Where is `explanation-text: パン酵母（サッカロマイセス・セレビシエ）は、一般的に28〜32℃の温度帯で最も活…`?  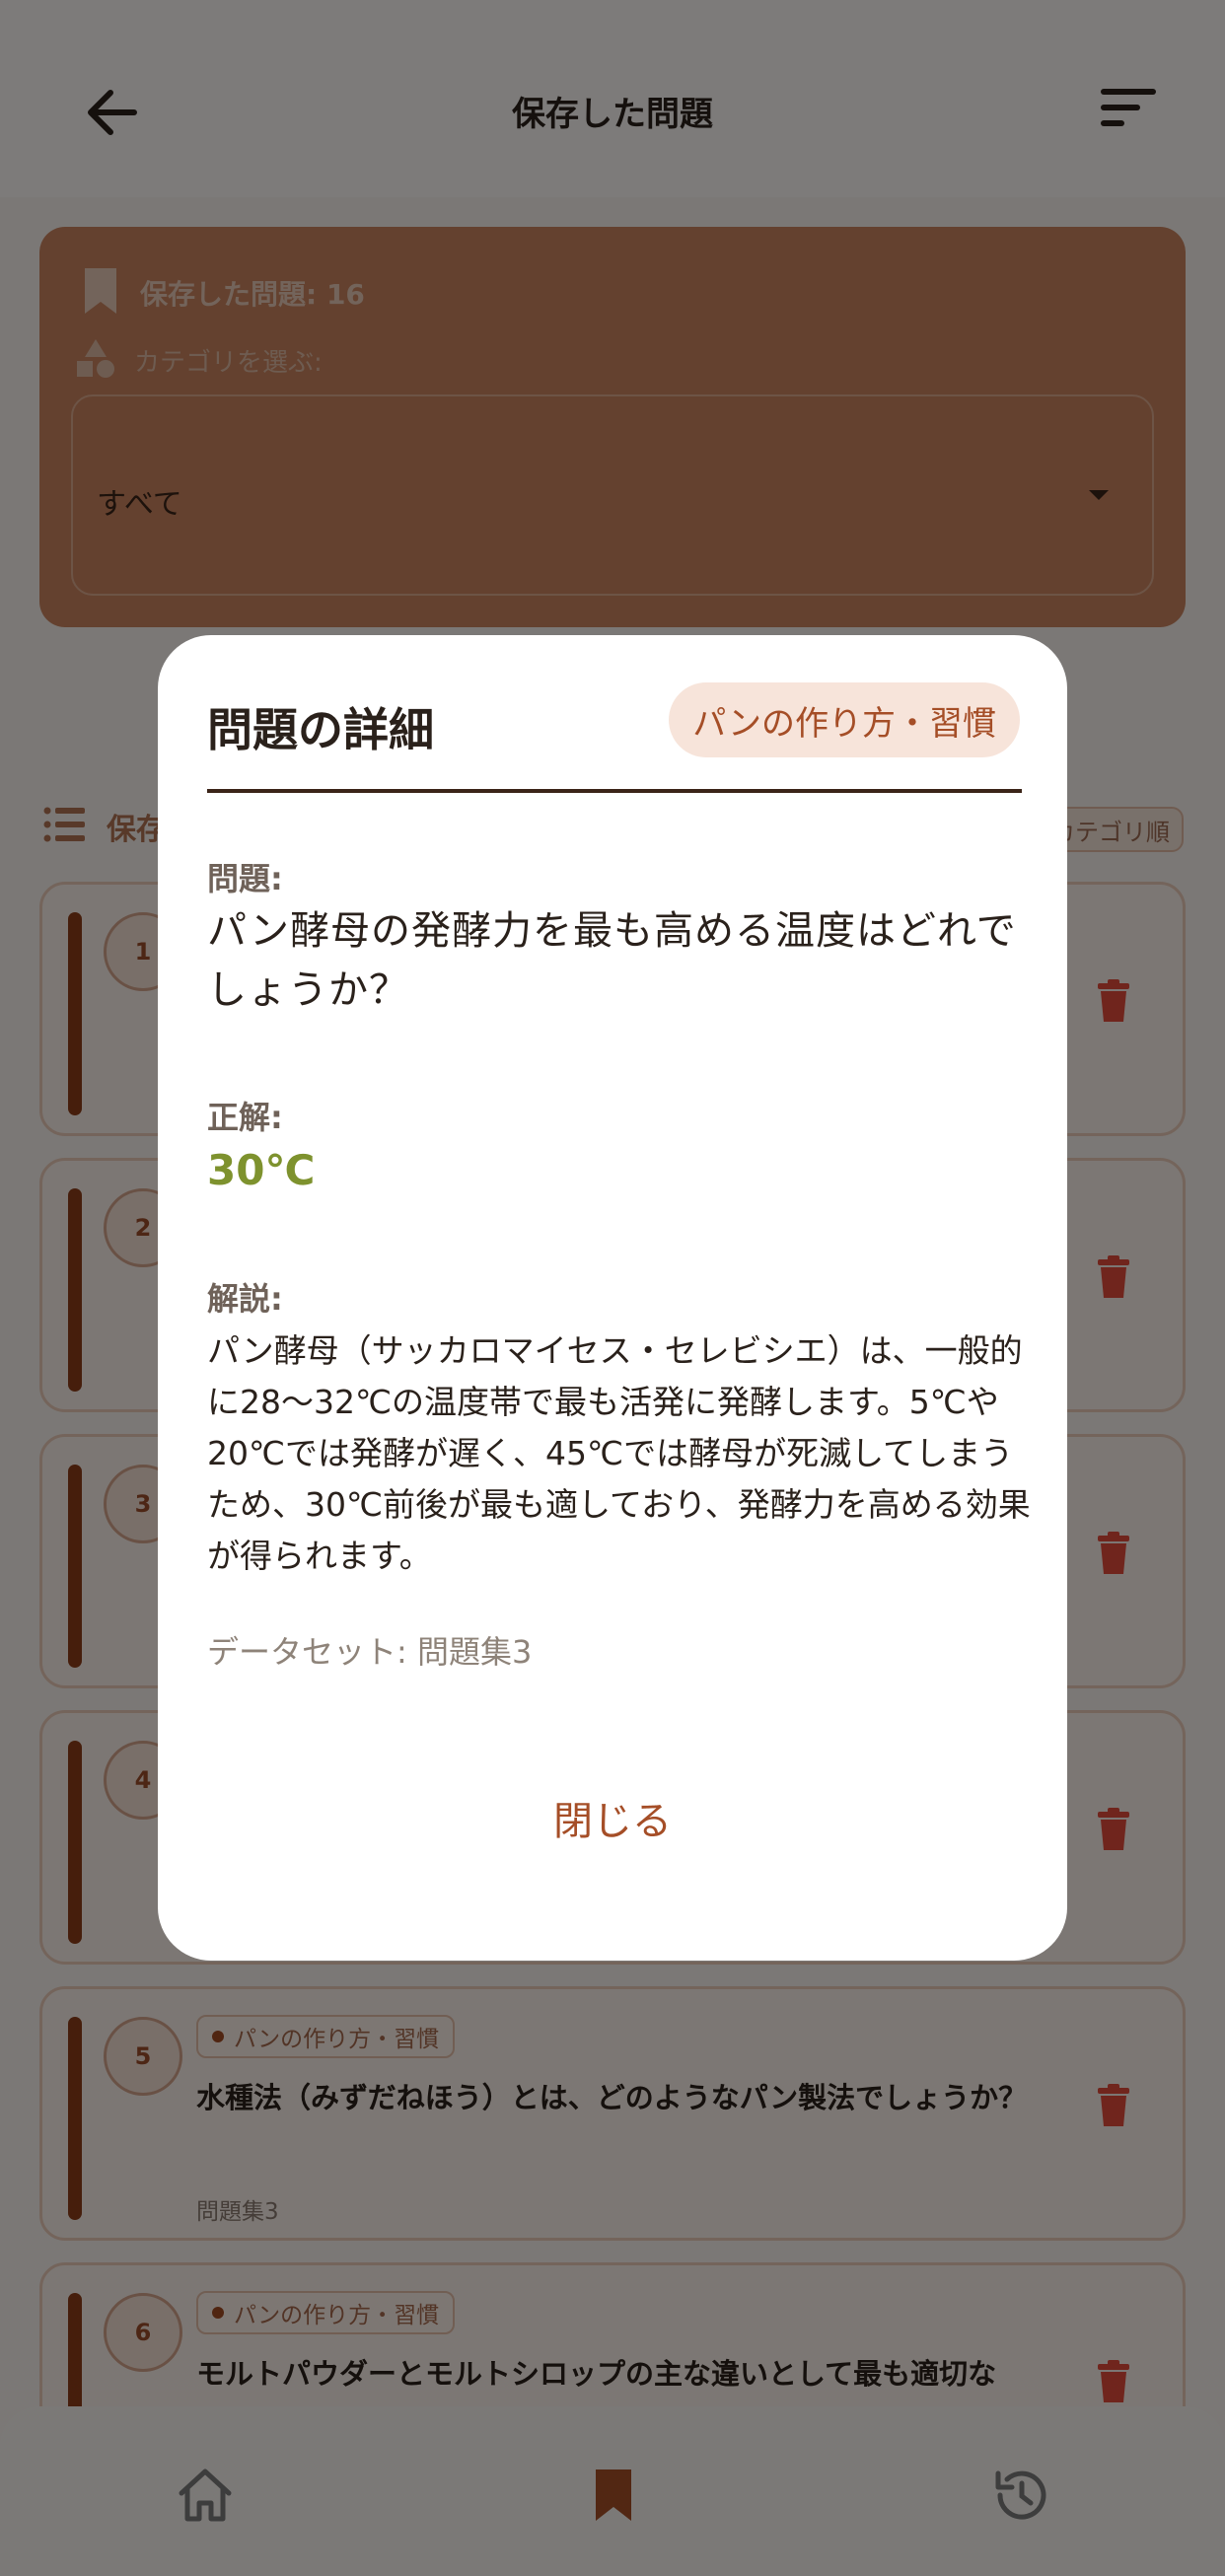
explanation-text: パン酵母（サッカロマイセス・セレビシエ）は、一般的に28〜32℃の温度帯で最も活… is located at coordinates (619, 1453).